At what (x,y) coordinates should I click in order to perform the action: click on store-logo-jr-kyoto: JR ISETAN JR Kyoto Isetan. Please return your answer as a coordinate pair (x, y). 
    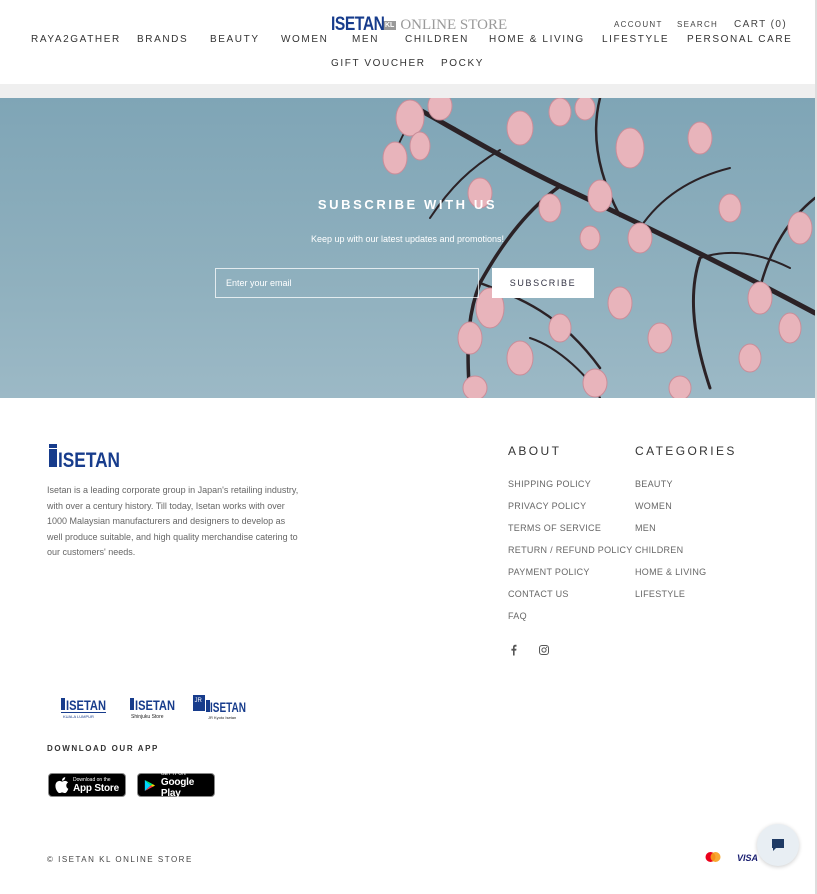
    Looking at the image, I should click on (220, 708).